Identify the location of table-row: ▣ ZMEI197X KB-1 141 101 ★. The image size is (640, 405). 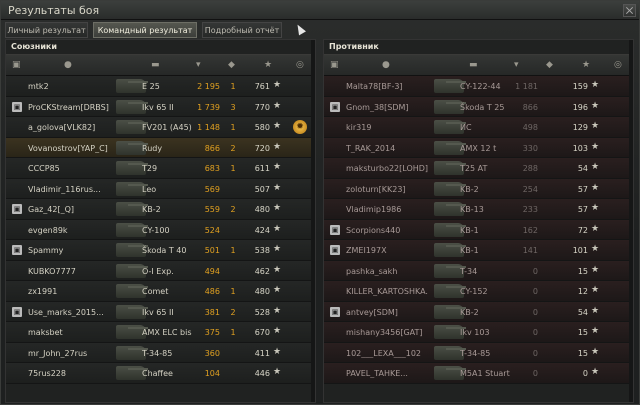
(478, 250).